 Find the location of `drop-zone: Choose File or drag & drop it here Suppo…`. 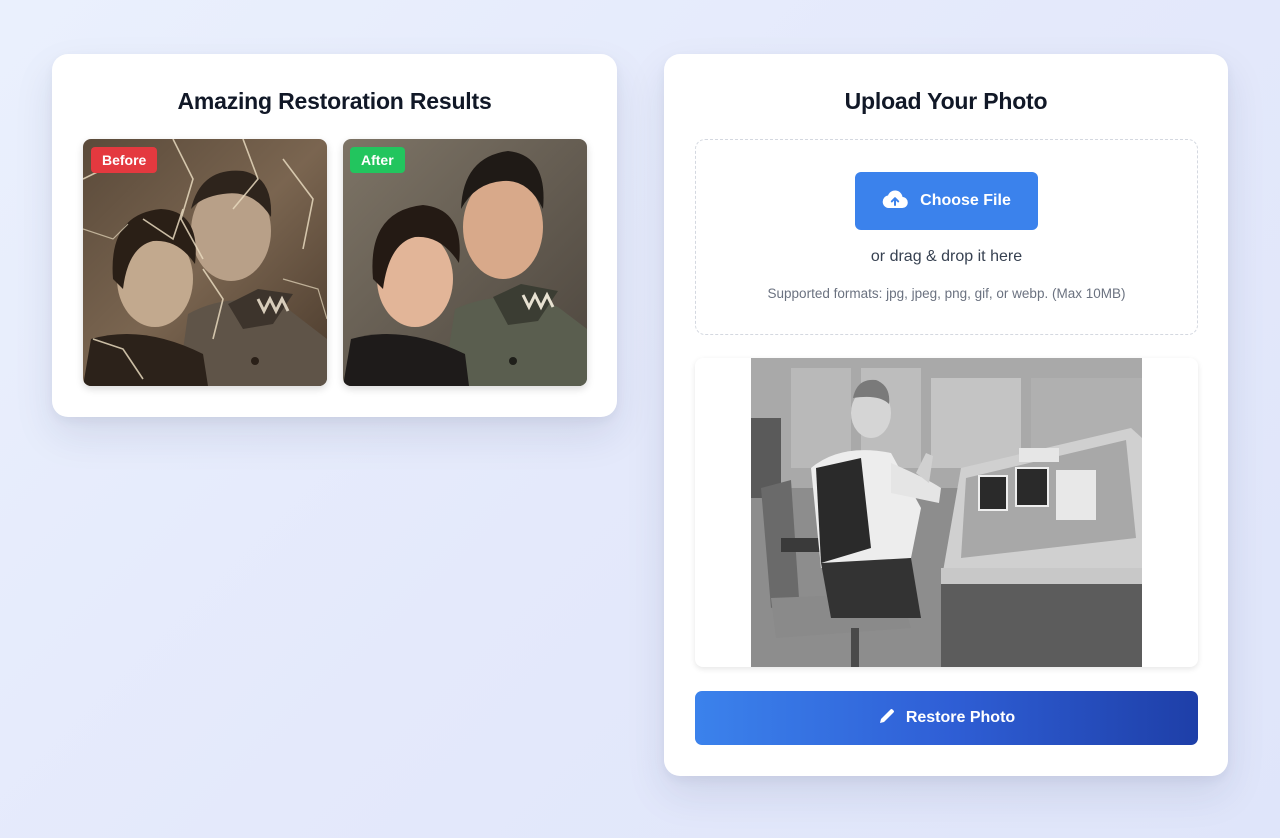

drop-zone: Choose File or drag & drop it here Suppo… is located at coordinates (946, 237).